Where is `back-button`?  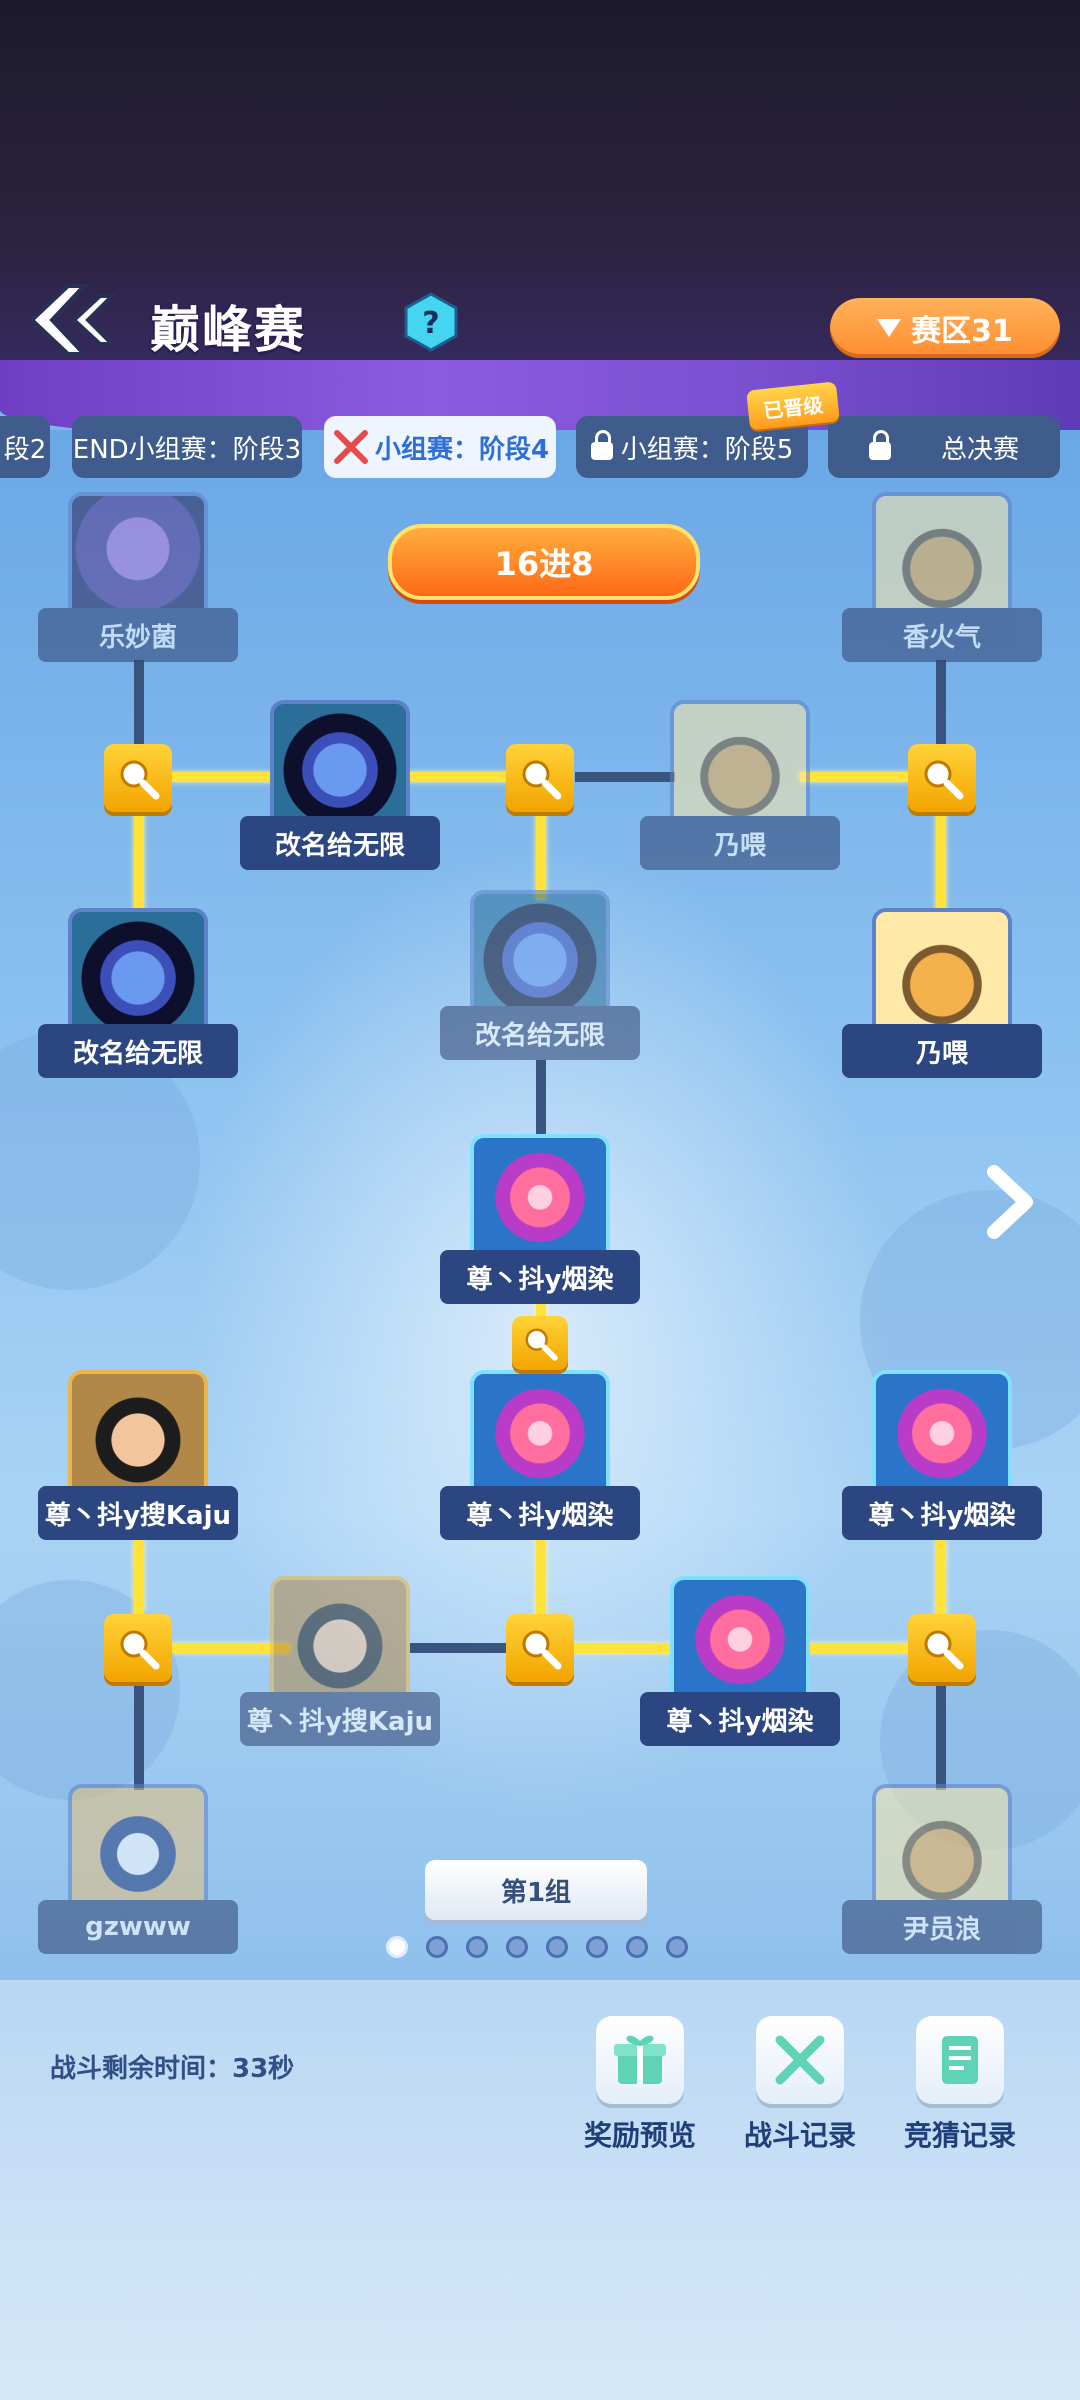 back-button is located at coordinates (70, 320).